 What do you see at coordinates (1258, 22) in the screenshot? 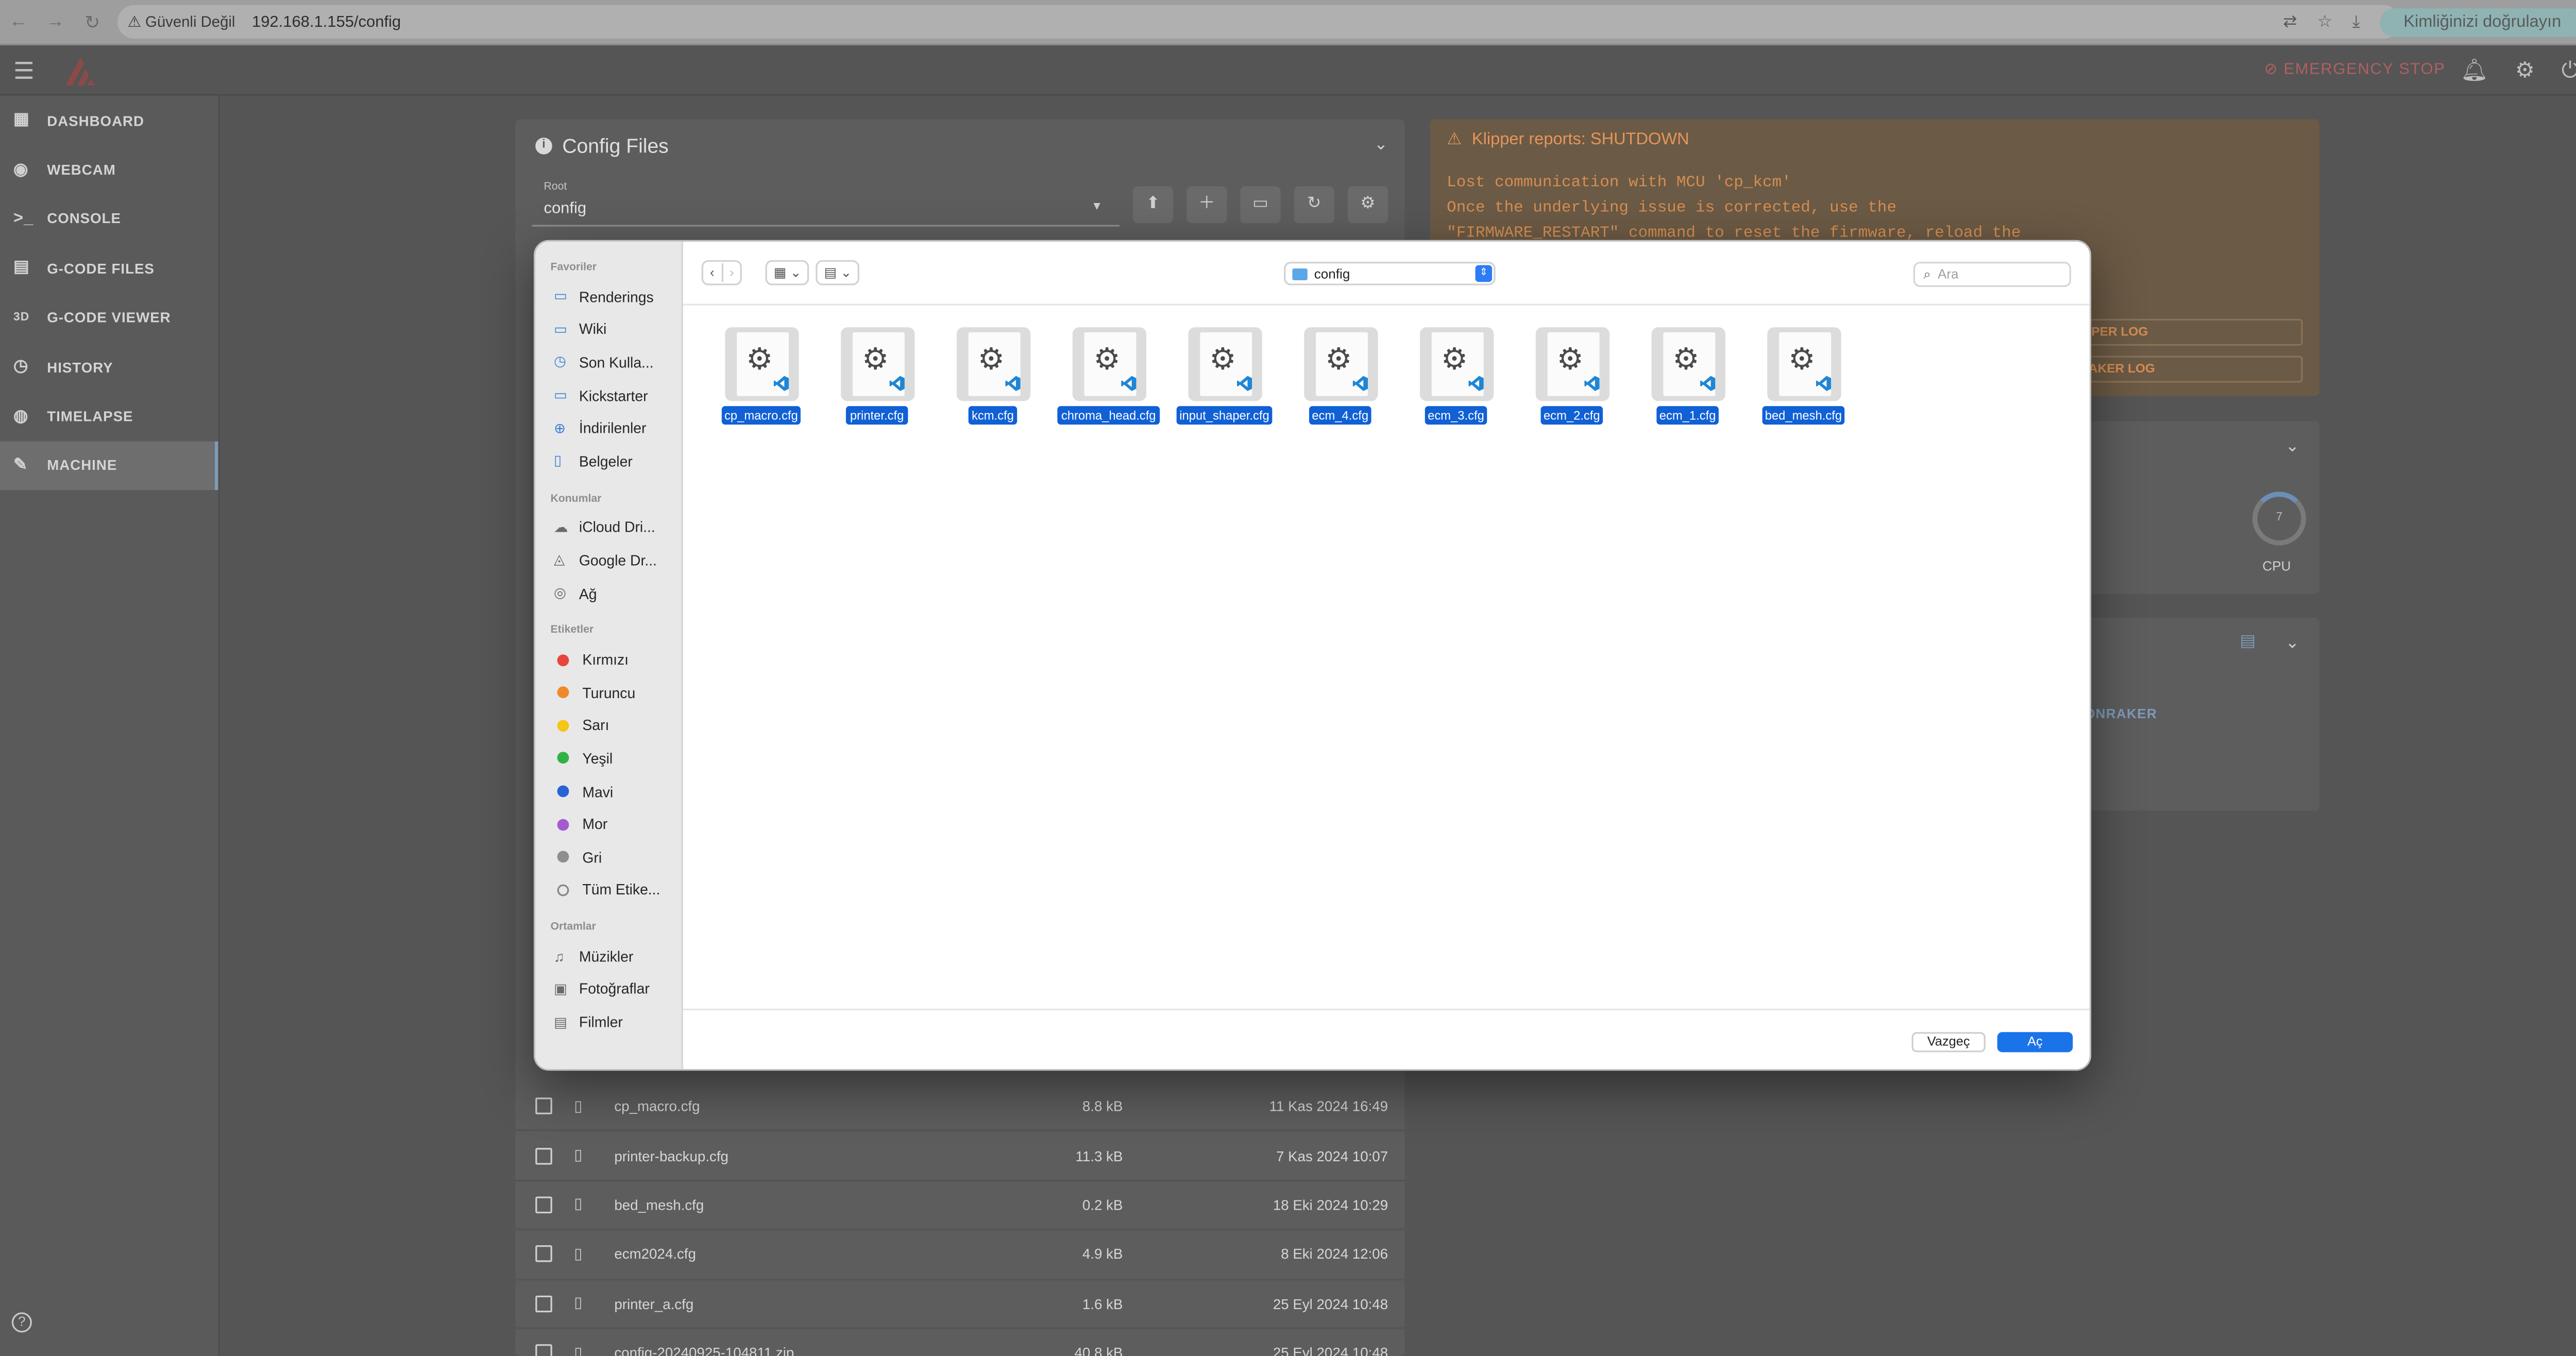
I see `address-bar: ⚠ Güvenli Değil 192.168.1.155/config` at bounding box center [1258, 22].